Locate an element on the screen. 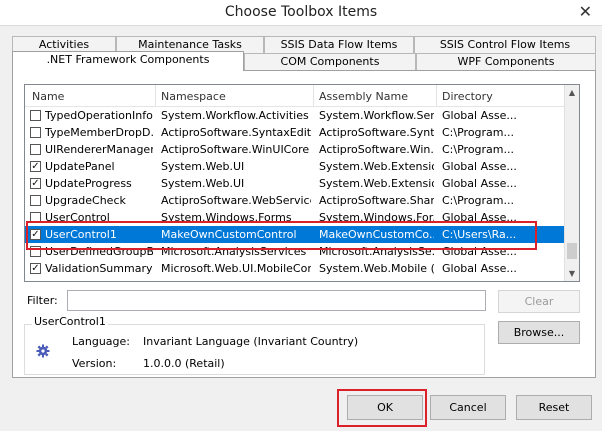 The width and height of the screenshot is (602, 431). column-header-assembly-name: Assembly Name is located at coordinates (363, 96).